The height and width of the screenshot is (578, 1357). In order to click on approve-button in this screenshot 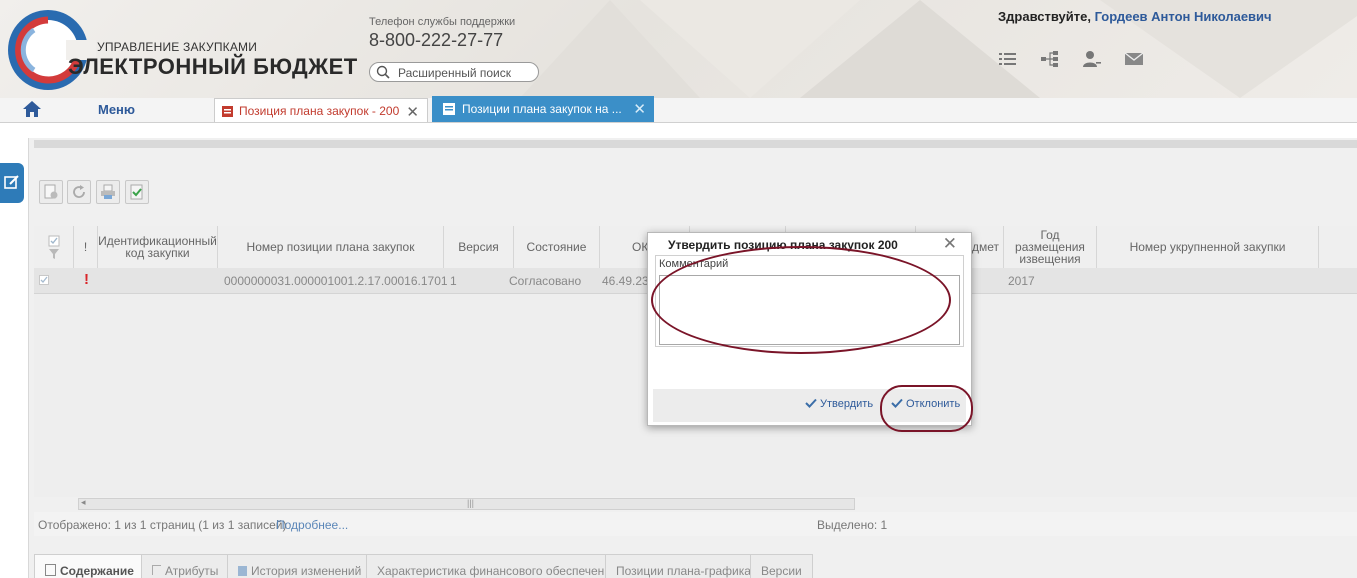, I will do `click(137, 192)`.